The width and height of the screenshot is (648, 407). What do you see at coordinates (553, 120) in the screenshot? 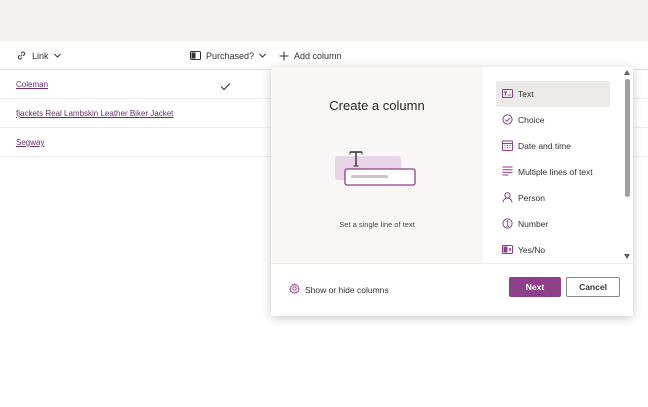
I see `column-type-choice: Choice` at bounding box center [553, 120].